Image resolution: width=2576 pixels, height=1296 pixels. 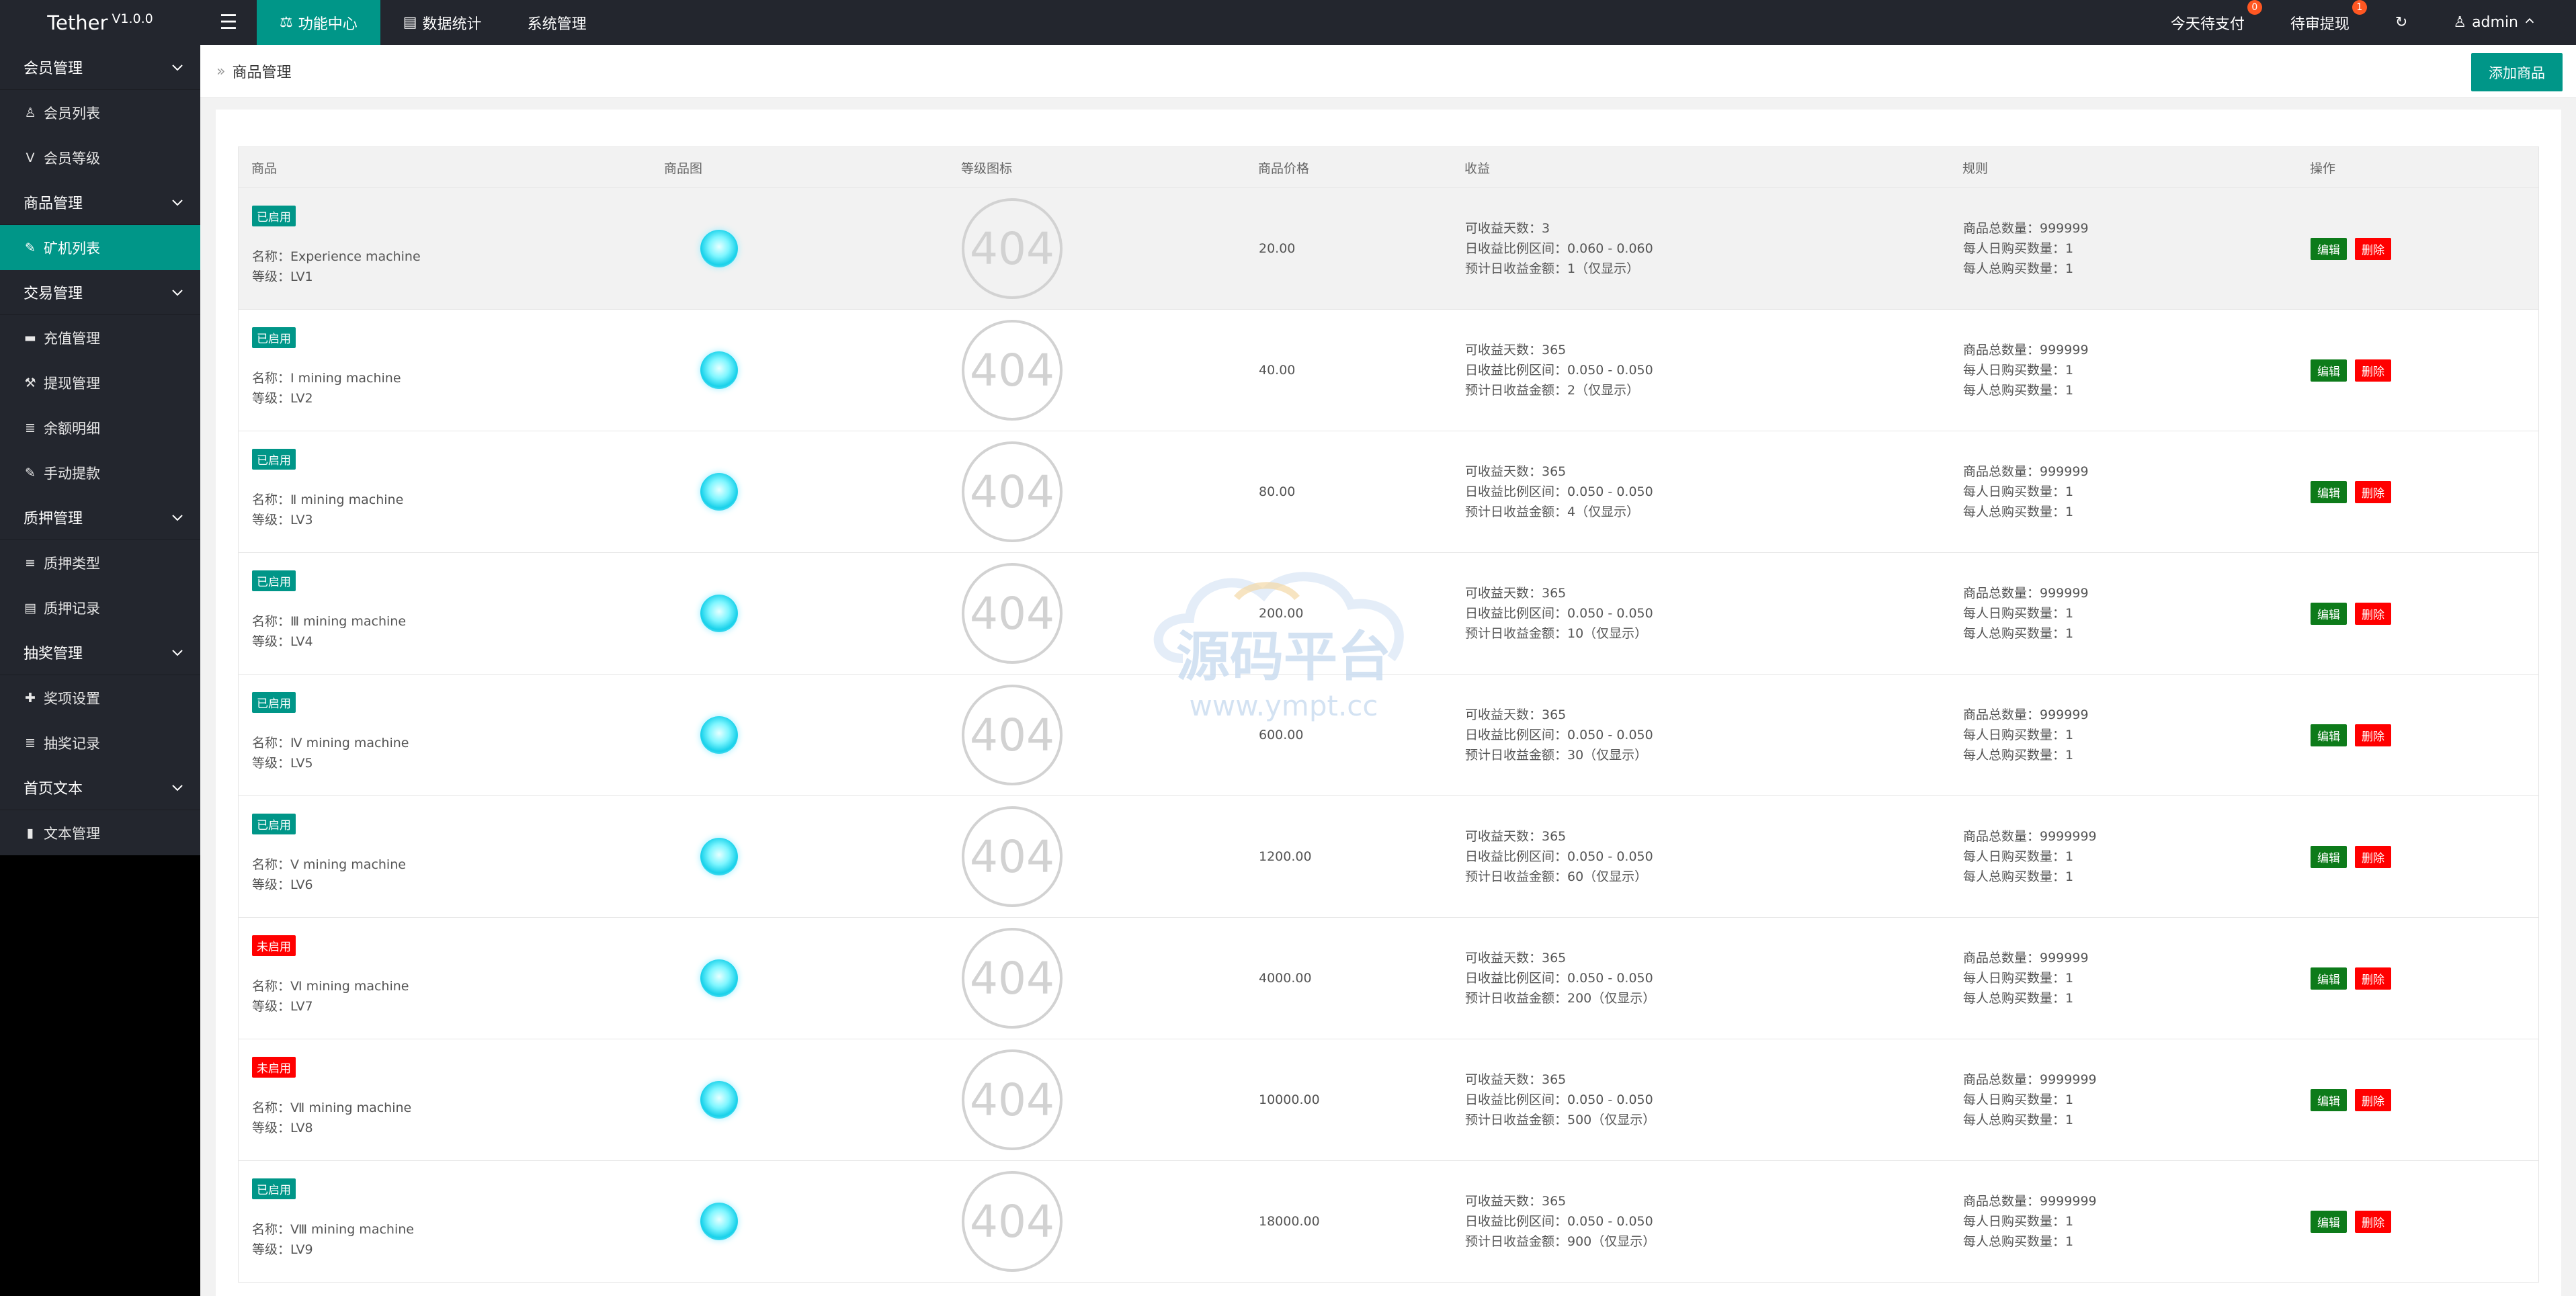 I want to click on sidebar-item: ♙ 会员列表, so click(x=100, y=112).